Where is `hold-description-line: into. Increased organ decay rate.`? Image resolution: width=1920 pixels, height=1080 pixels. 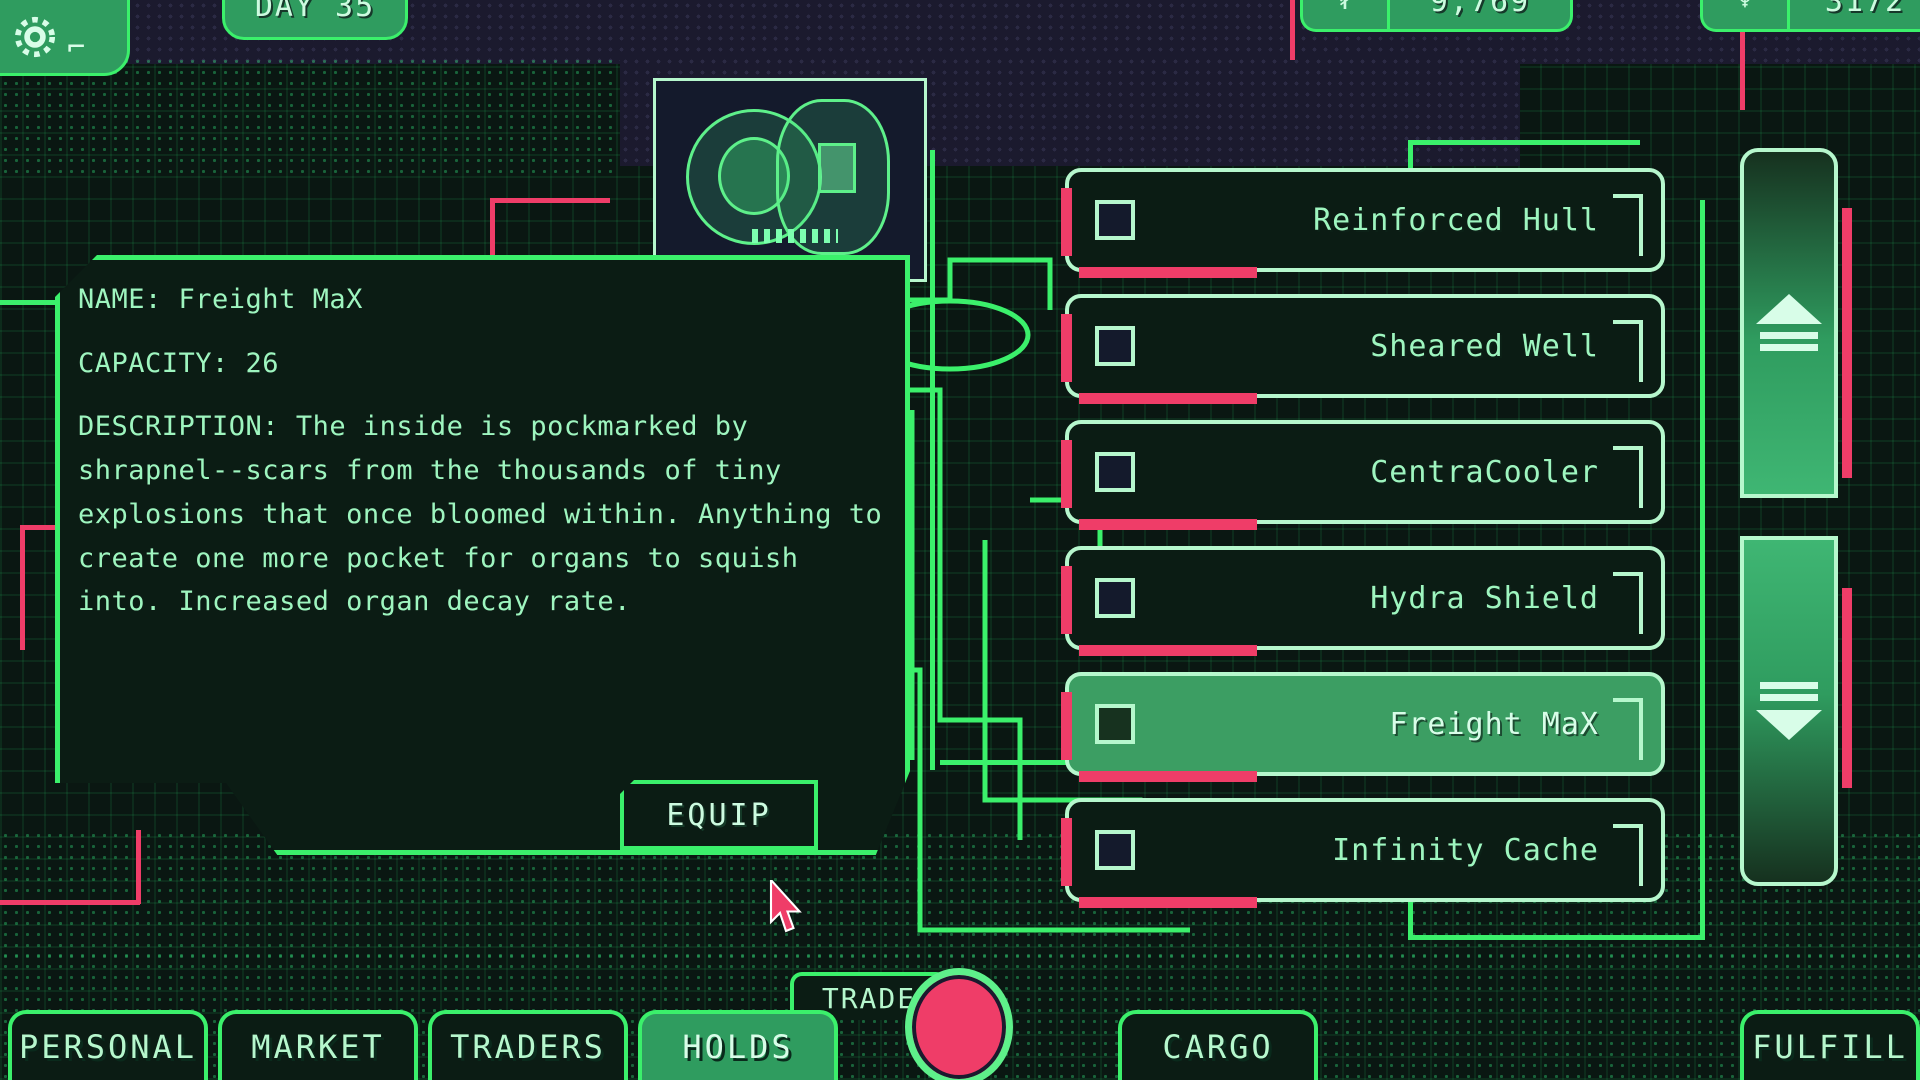
hold-description-line: into. Increased organ decay rate. is located at coordinates (354, 602).